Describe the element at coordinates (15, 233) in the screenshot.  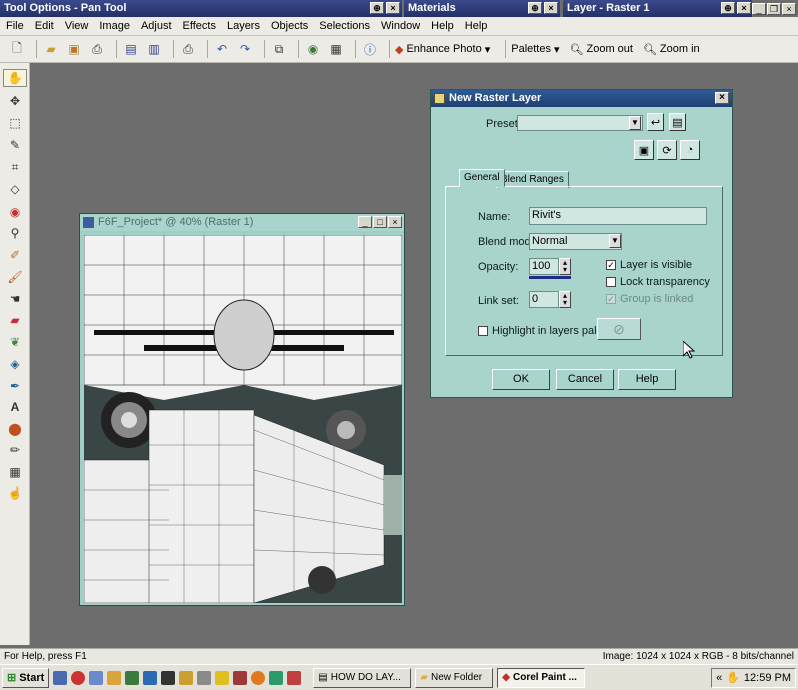
I see `makeover-tool-icon: ⚲` at that location.